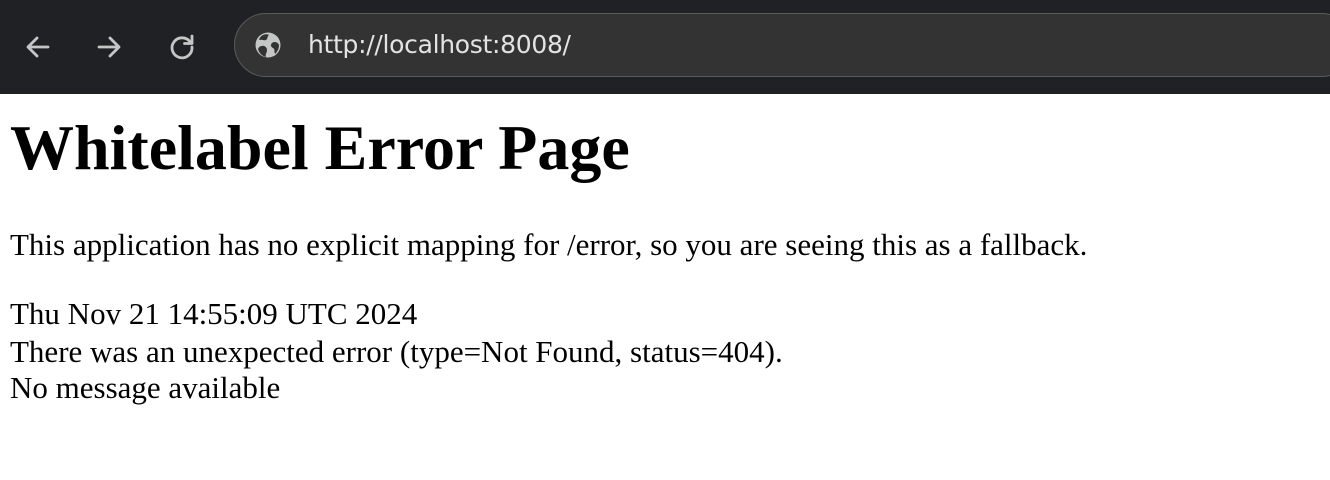 This screenshot has height=480, width=1330. Describe the element at coordinates (145, 387) in the screenshot. I see `error-message: No message available` at that location.